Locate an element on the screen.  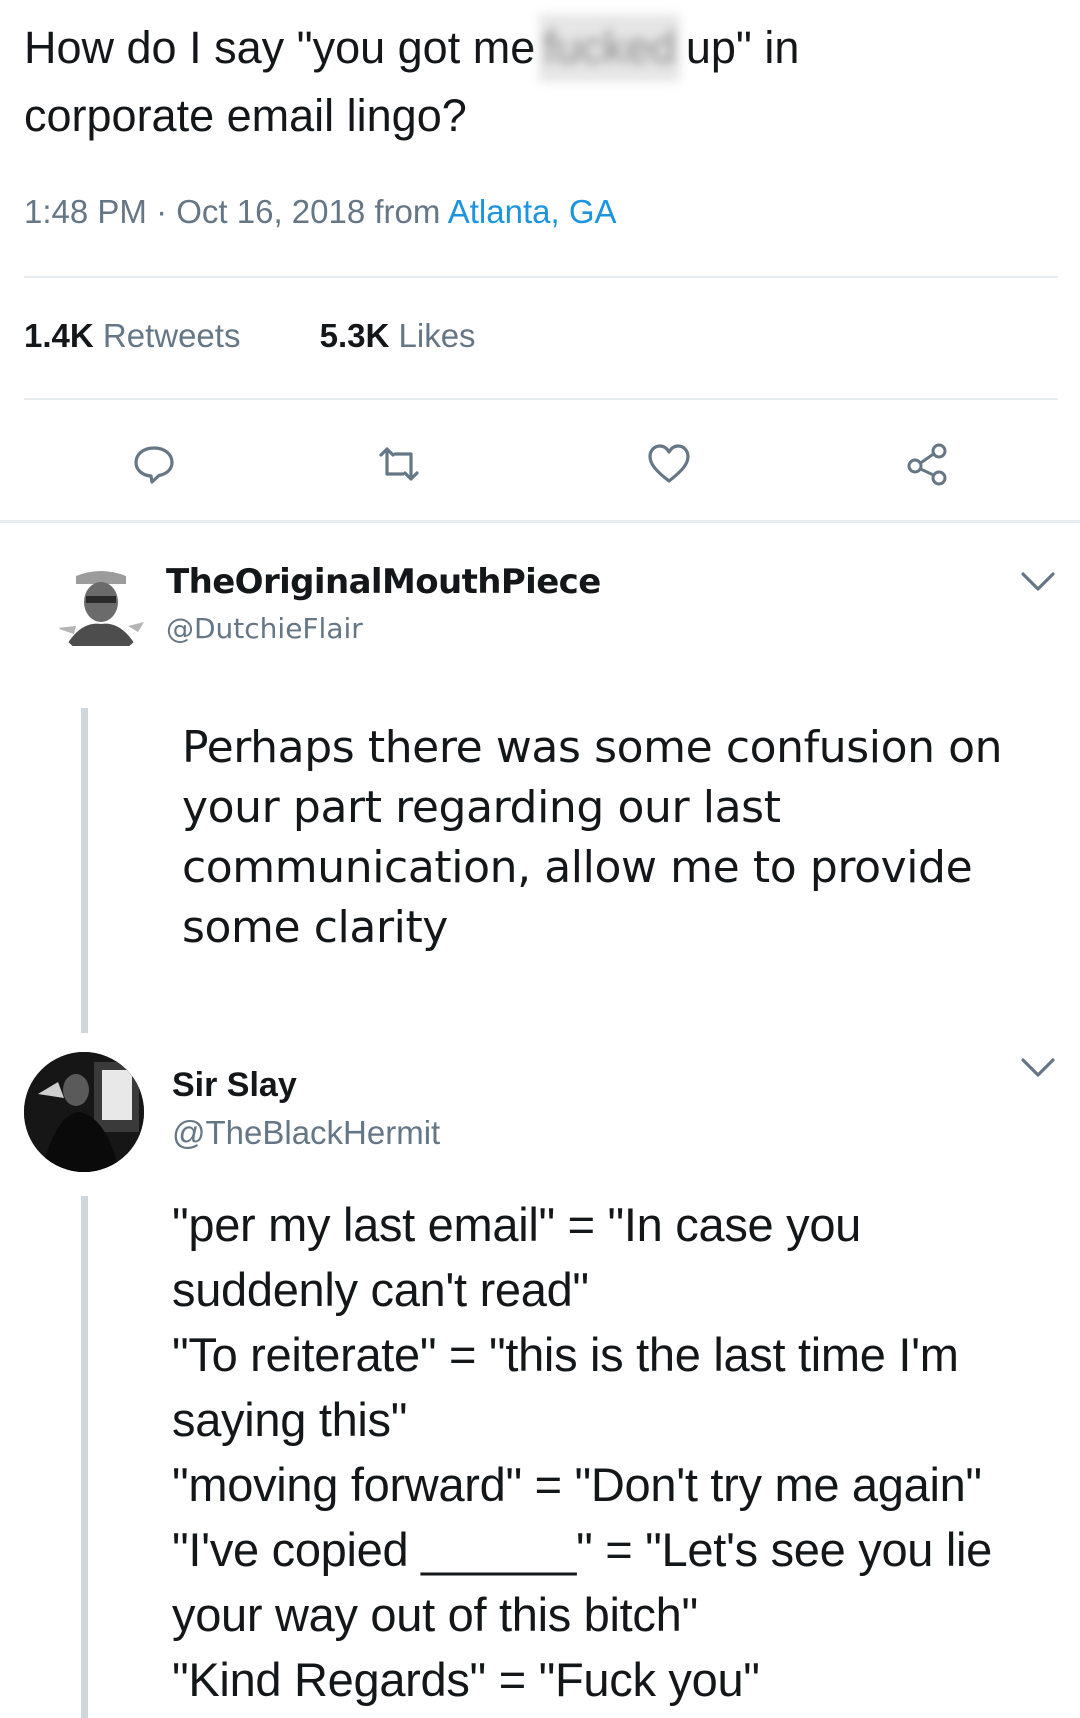
reply-text-line: "per my last email" = "In case you is located at coordinates (516, 1224).